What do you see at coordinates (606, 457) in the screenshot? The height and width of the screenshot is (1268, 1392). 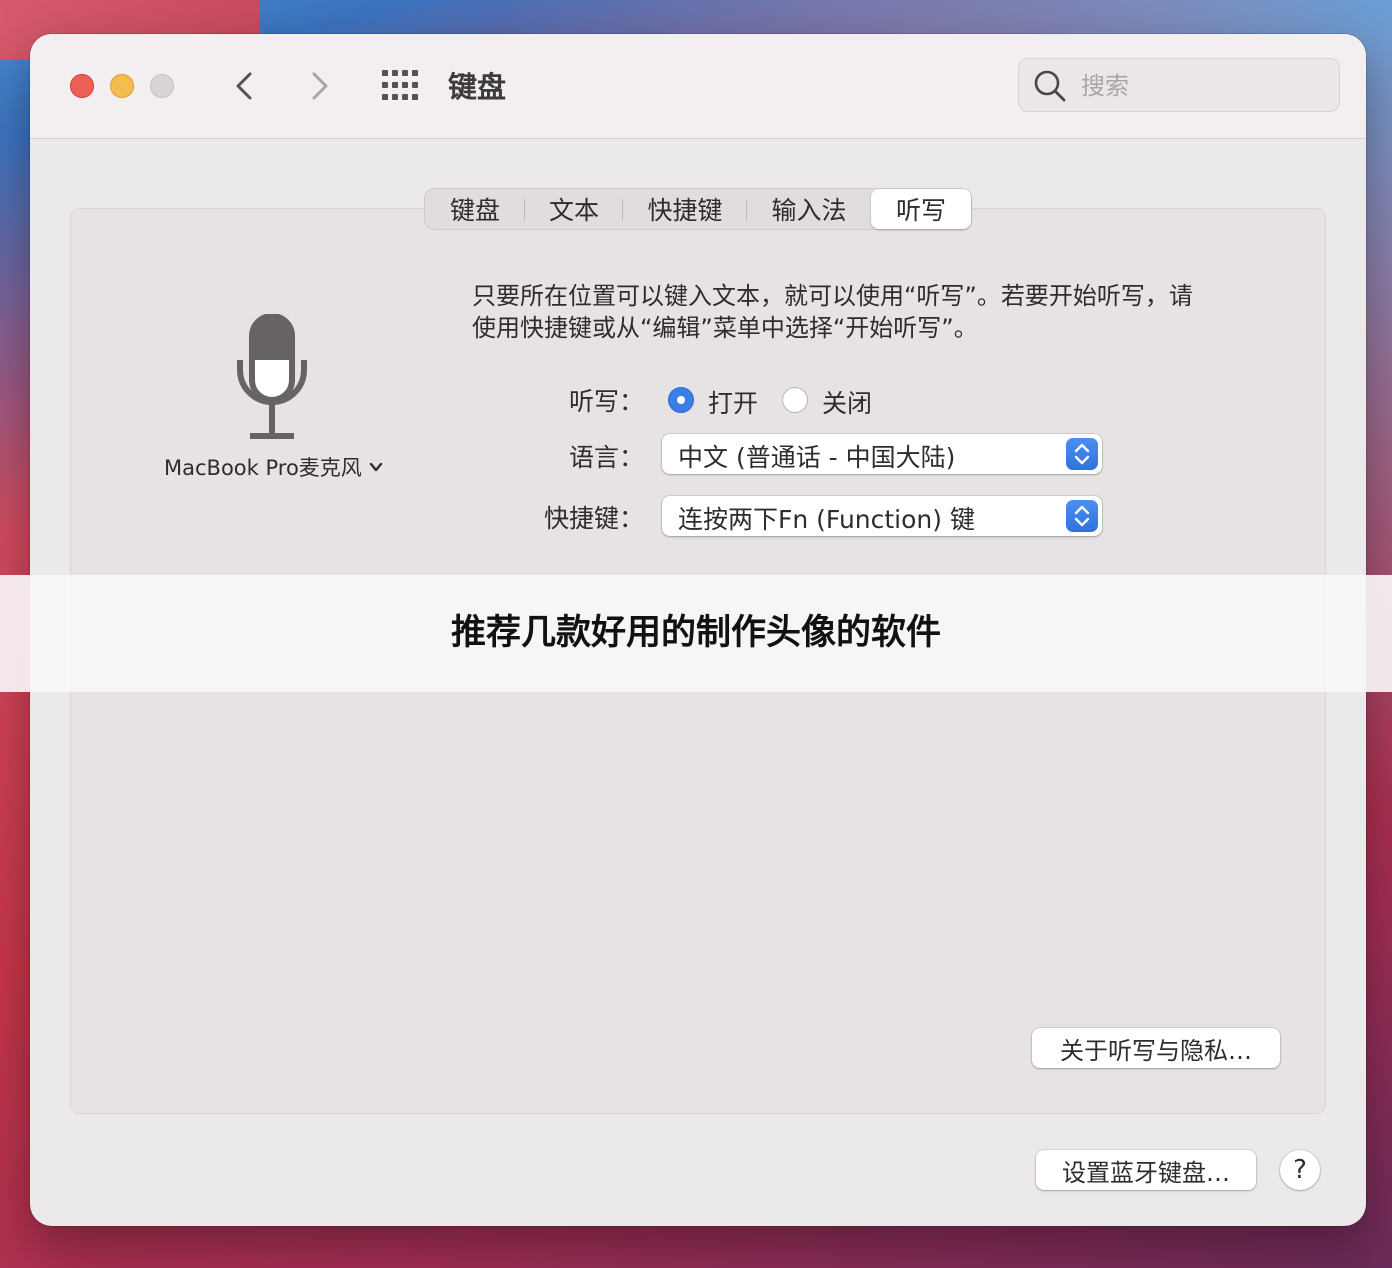 I see `language-label: 语言：` at bounding box center [606, 457].